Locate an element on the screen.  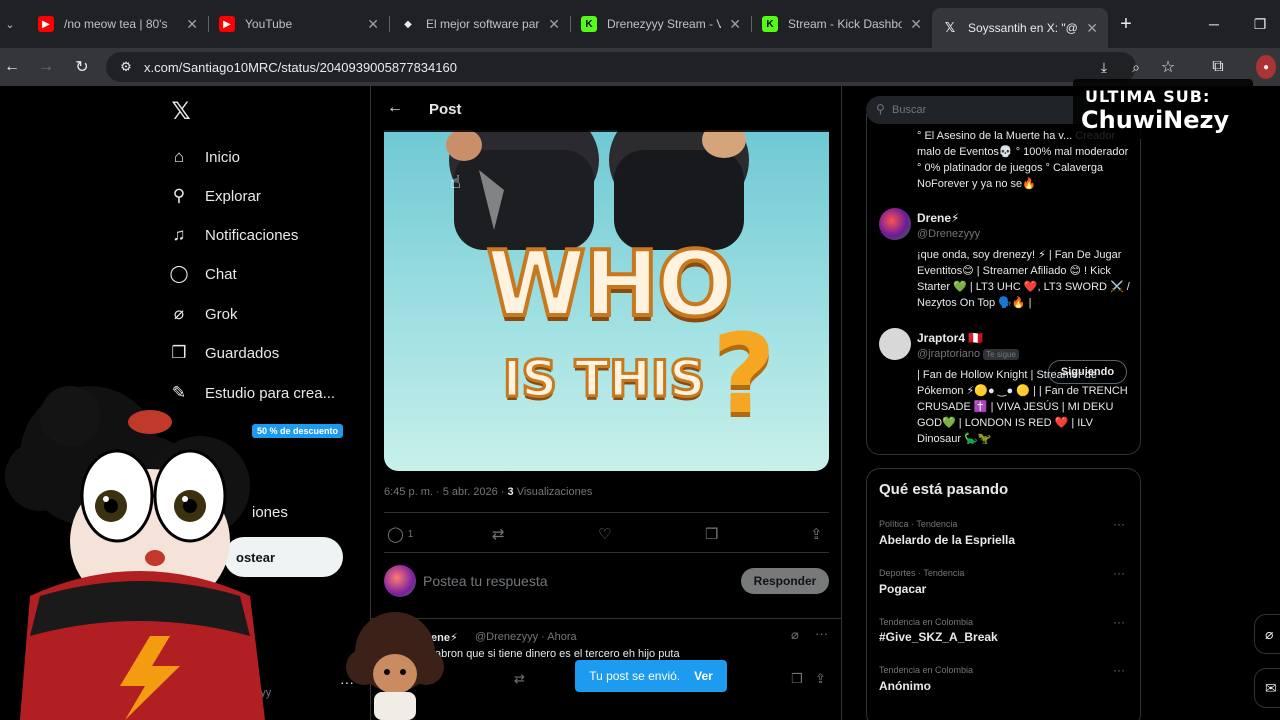
nav-label: Grok is located at coordinates (221, 314).